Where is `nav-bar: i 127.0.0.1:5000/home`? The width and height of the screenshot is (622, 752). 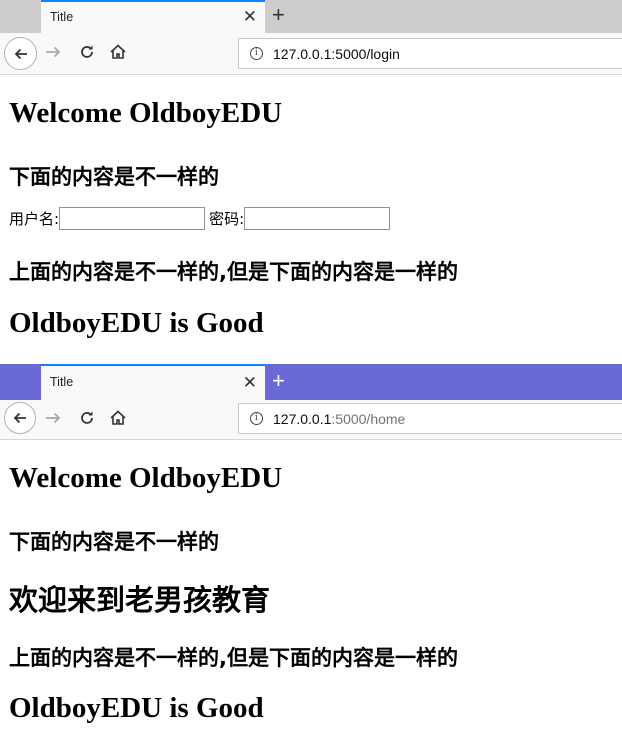 nav-bar: i 127.0.0.1:5000/home is located at coordinates (311, 420).